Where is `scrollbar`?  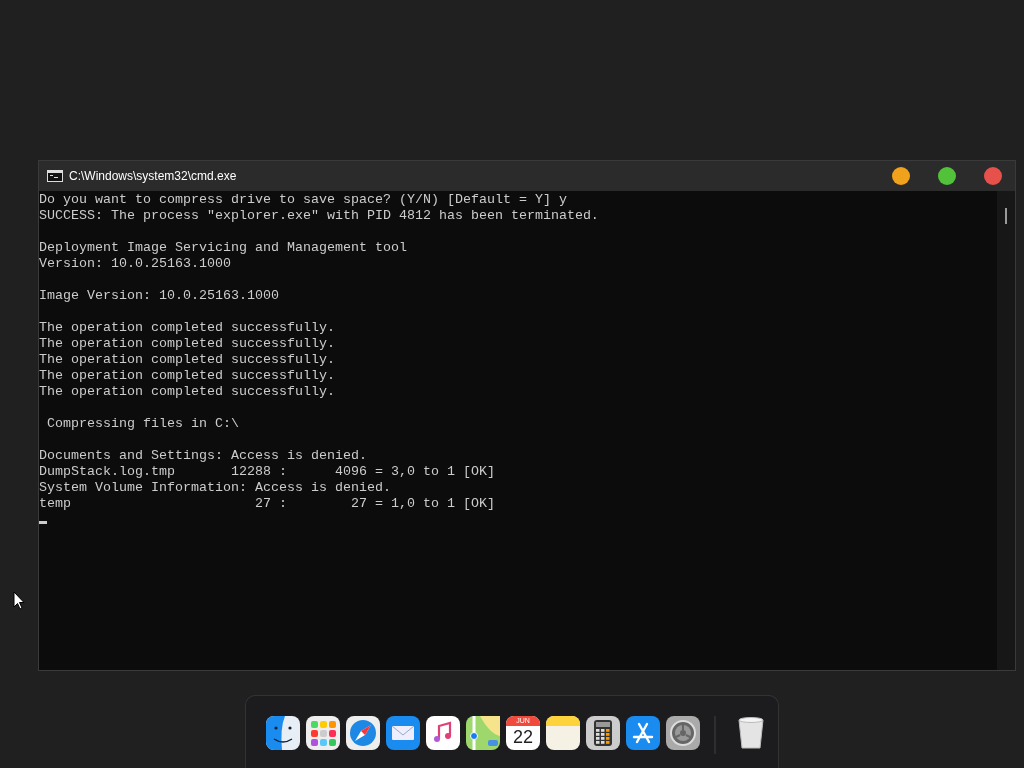
scrollbar is located at coordinates (1006, 430).